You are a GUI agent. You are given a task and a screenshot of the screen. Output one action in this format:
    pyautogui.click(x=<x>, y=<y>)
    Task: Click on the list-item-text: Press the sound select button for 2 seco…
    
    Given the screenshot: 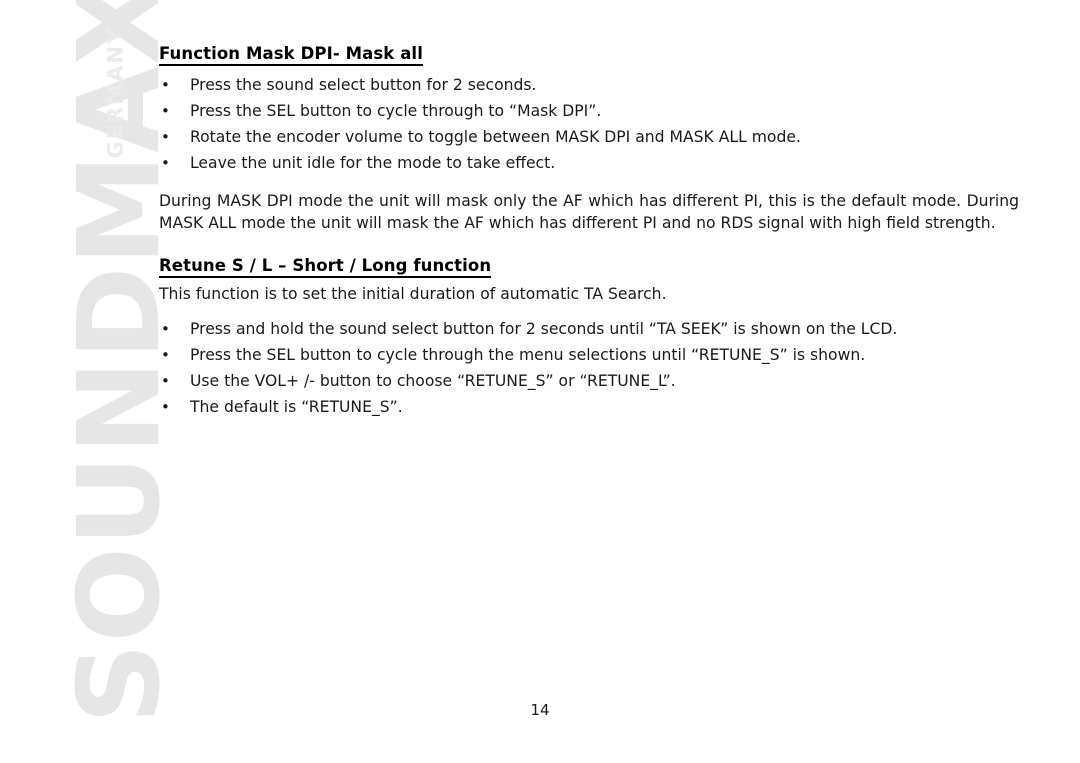 What is the action you would take?
    pyautogui.click(x=363, y=84)
    